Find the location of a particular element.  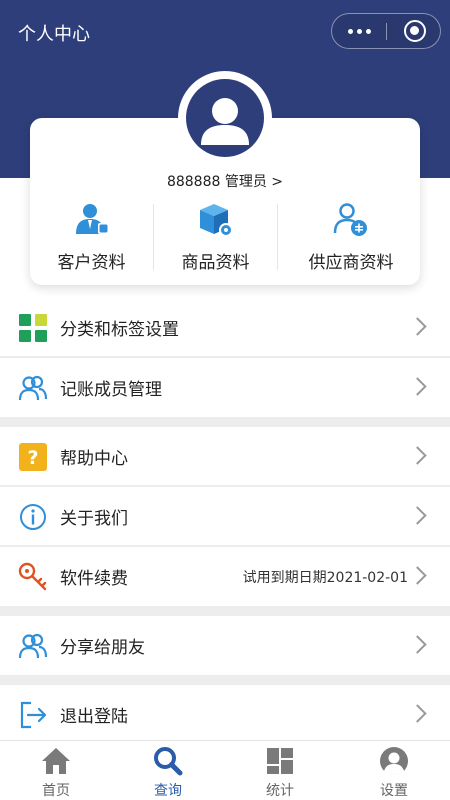

menu-item-label: 退出登陆 is located at coordinates (94, 717).